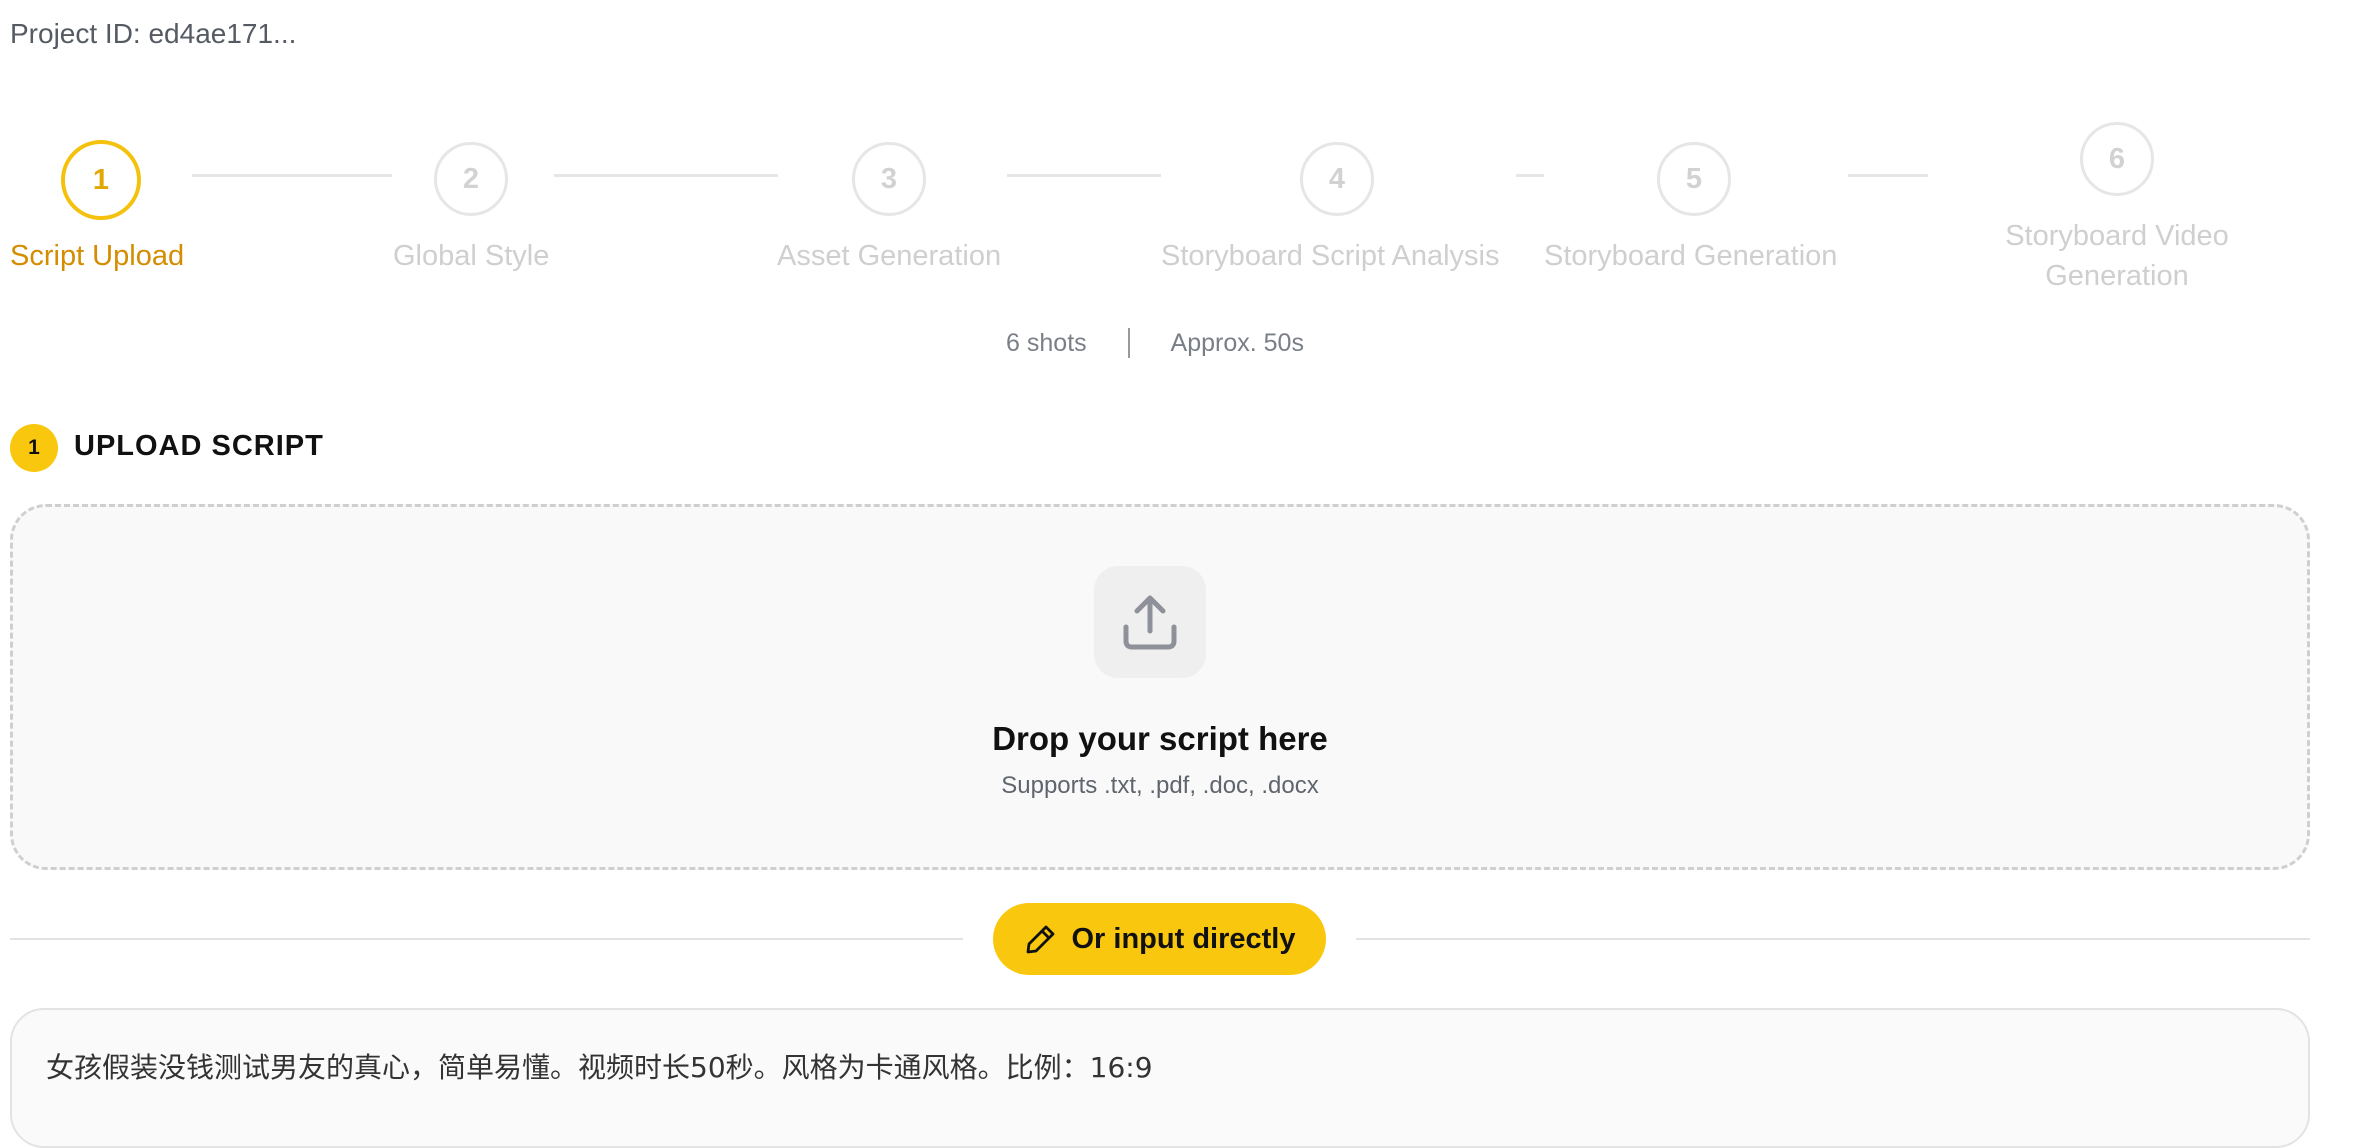 This screenshot has height=1148, width=2358. What do you see at coordinates (101, 180) in the screenshot?
I see `step-1-circle: 1` at bounding box center [101, 180].